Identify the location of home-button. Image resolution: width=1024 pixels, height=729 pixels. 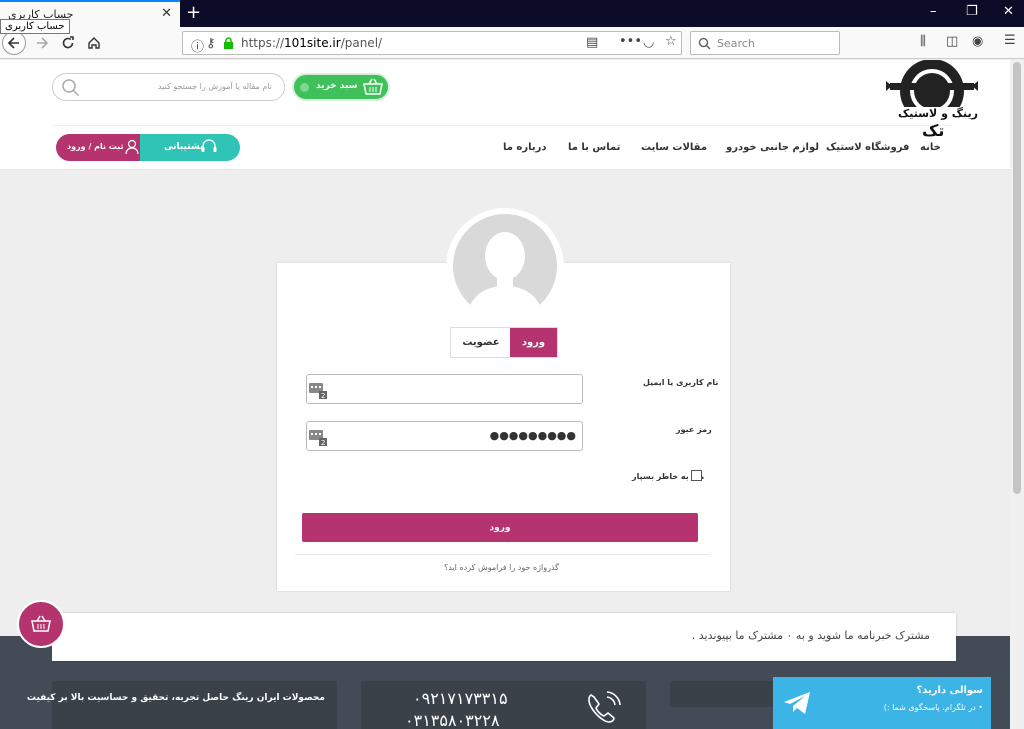
(94, 43).